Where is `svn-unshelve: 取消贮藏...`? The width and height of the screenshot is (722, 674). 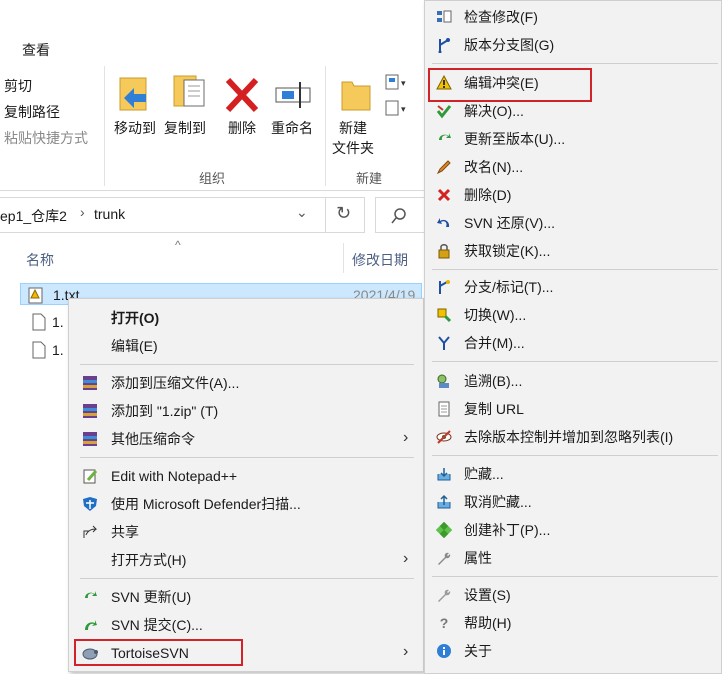
svn-unshelve: 取消贮藏... is located at coordinates (498, 502).